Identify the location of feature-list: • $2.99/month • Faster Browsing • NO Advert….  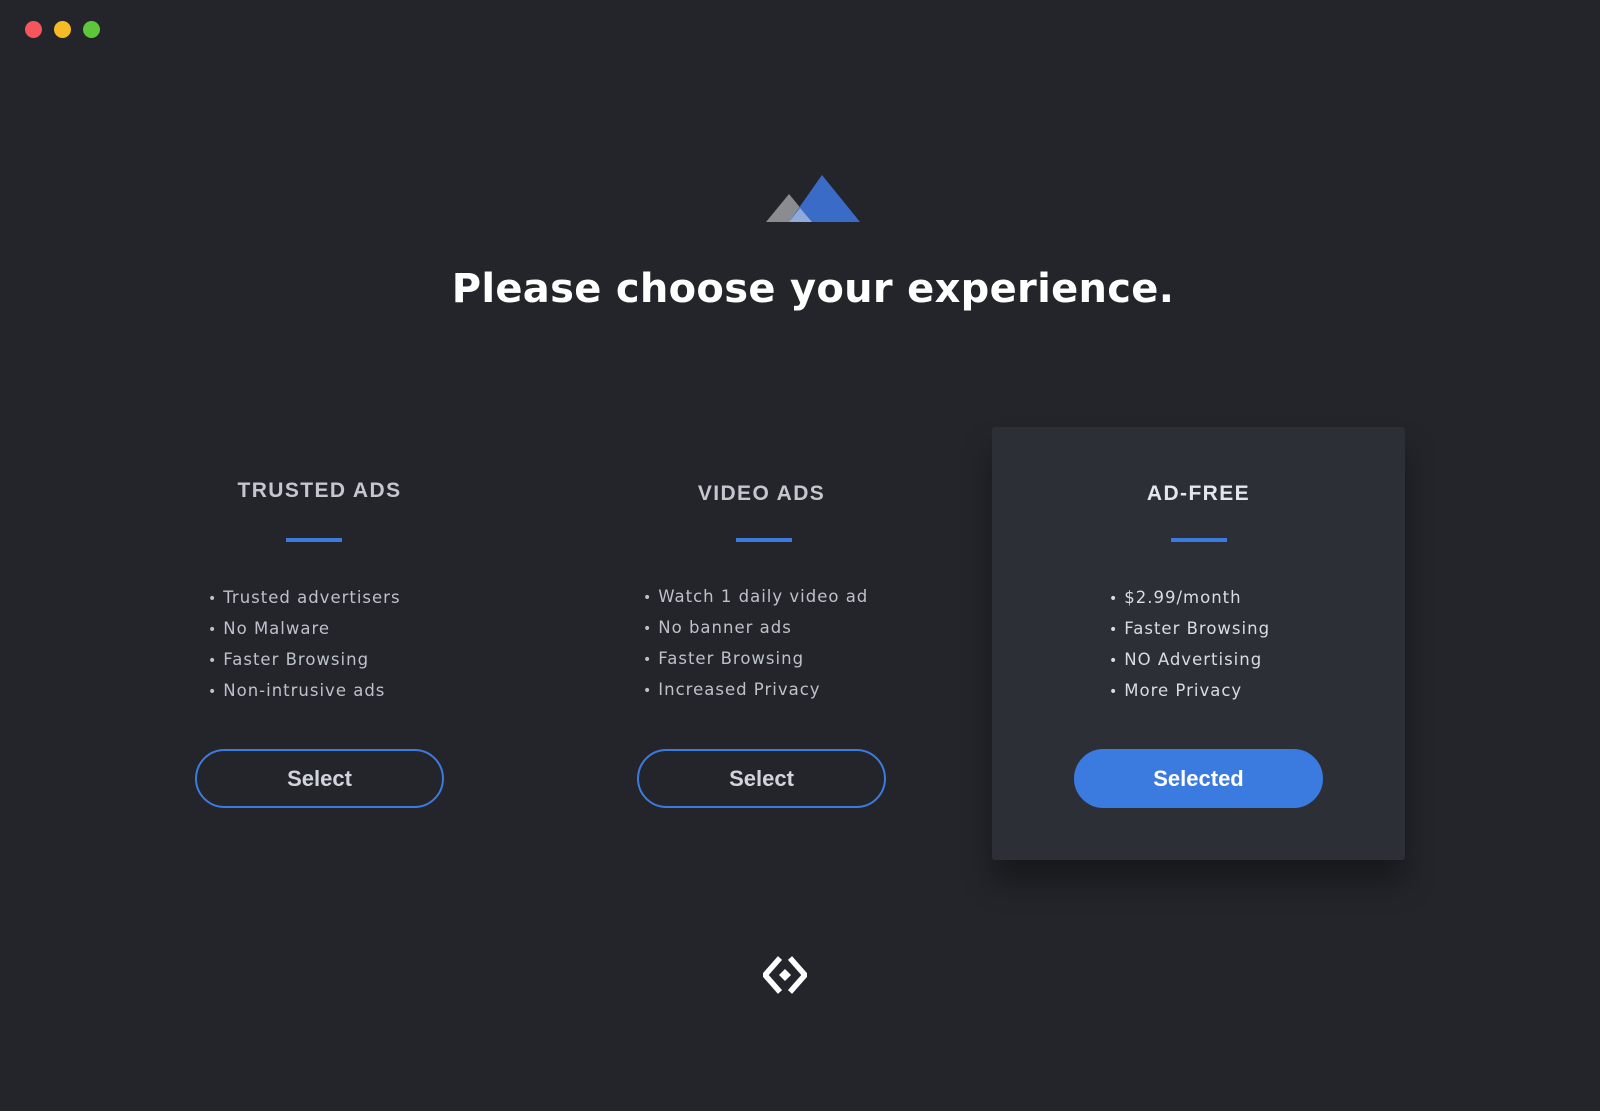
(1189, 645).